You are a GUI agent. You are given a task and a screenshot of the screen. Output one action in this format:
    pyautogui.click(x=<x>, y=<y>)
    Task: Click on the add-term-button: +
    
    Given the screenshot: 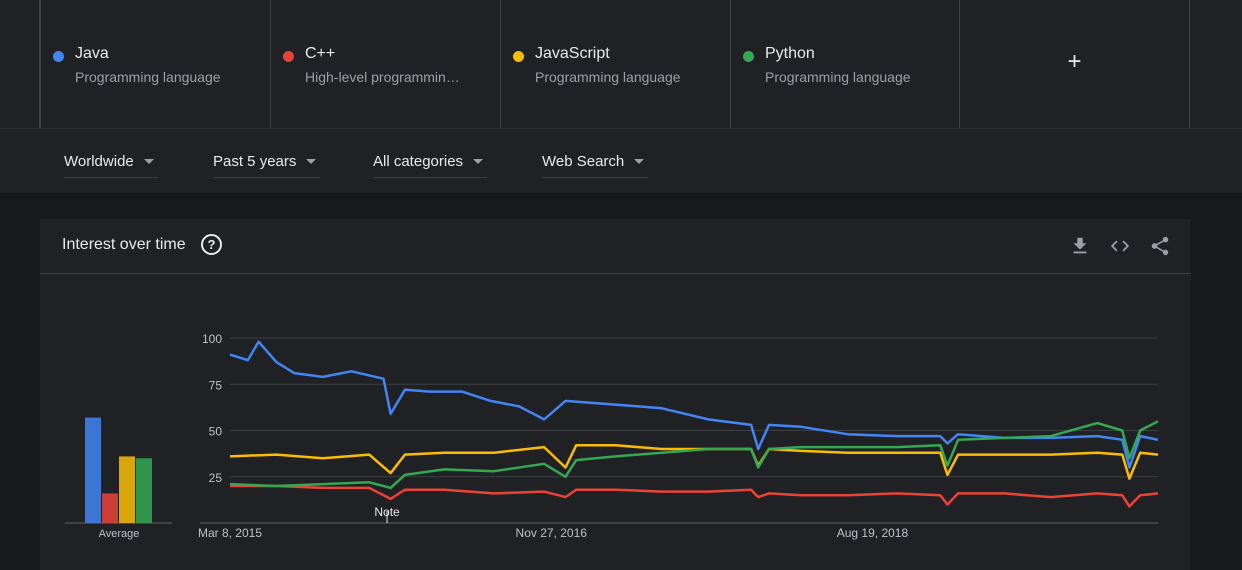 What is the action you would take?
    pyautogui.click(x=1074, y=64)
    